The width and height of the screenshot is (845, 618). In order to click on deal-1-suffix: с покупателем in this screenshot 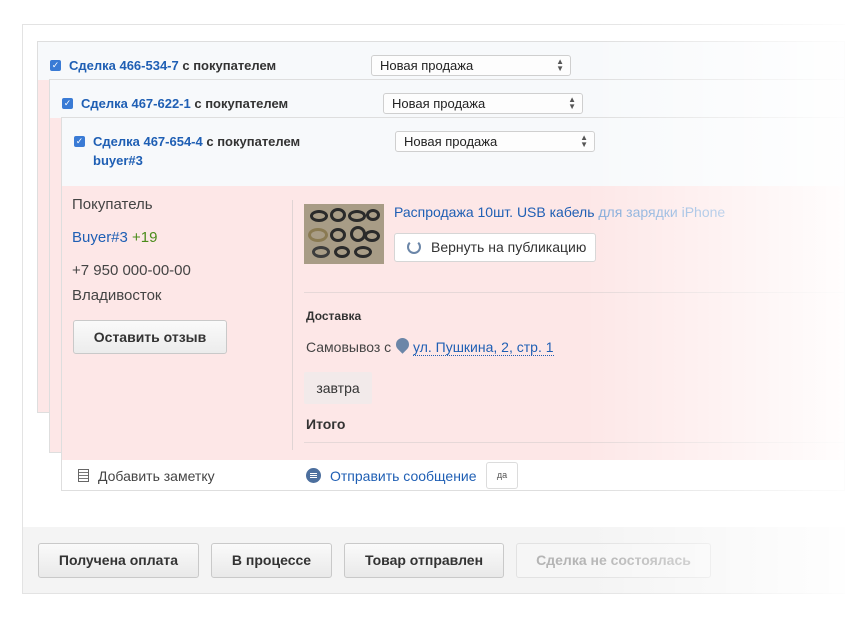, I will do `click(227, 65)`.